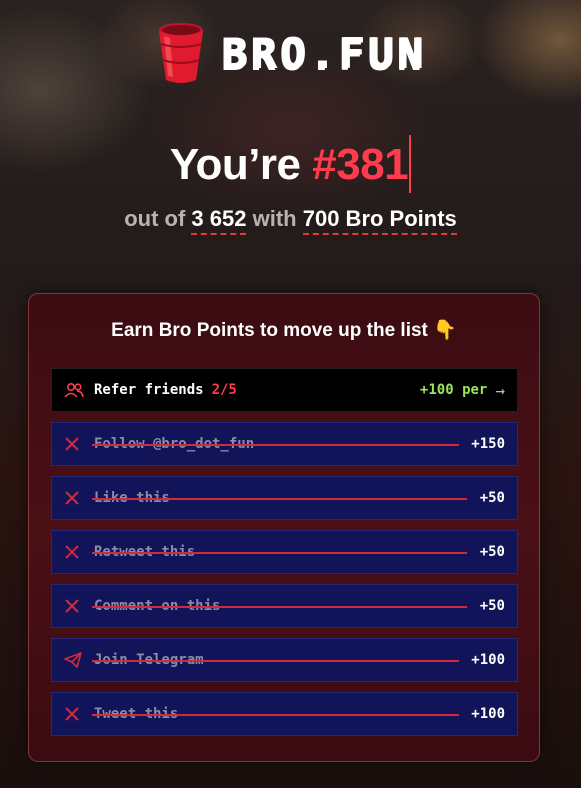 The image size is (581, 788). I want to click on rank-heading: You’re #381, so click(290, 164).